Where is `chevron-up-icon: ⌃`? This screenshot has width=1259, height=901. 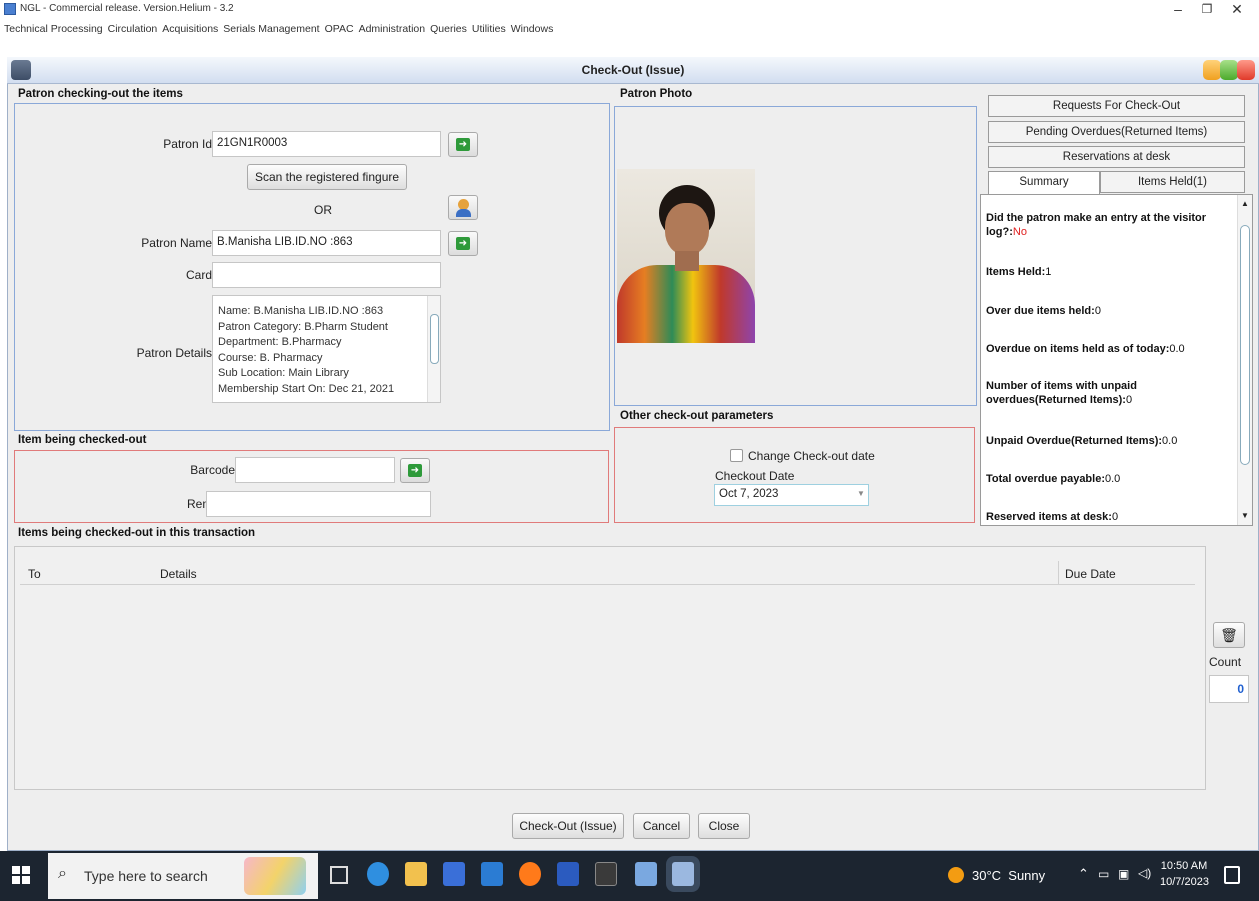
chevron-up-icon: ⌃ is located at coordinates (1083, 874).